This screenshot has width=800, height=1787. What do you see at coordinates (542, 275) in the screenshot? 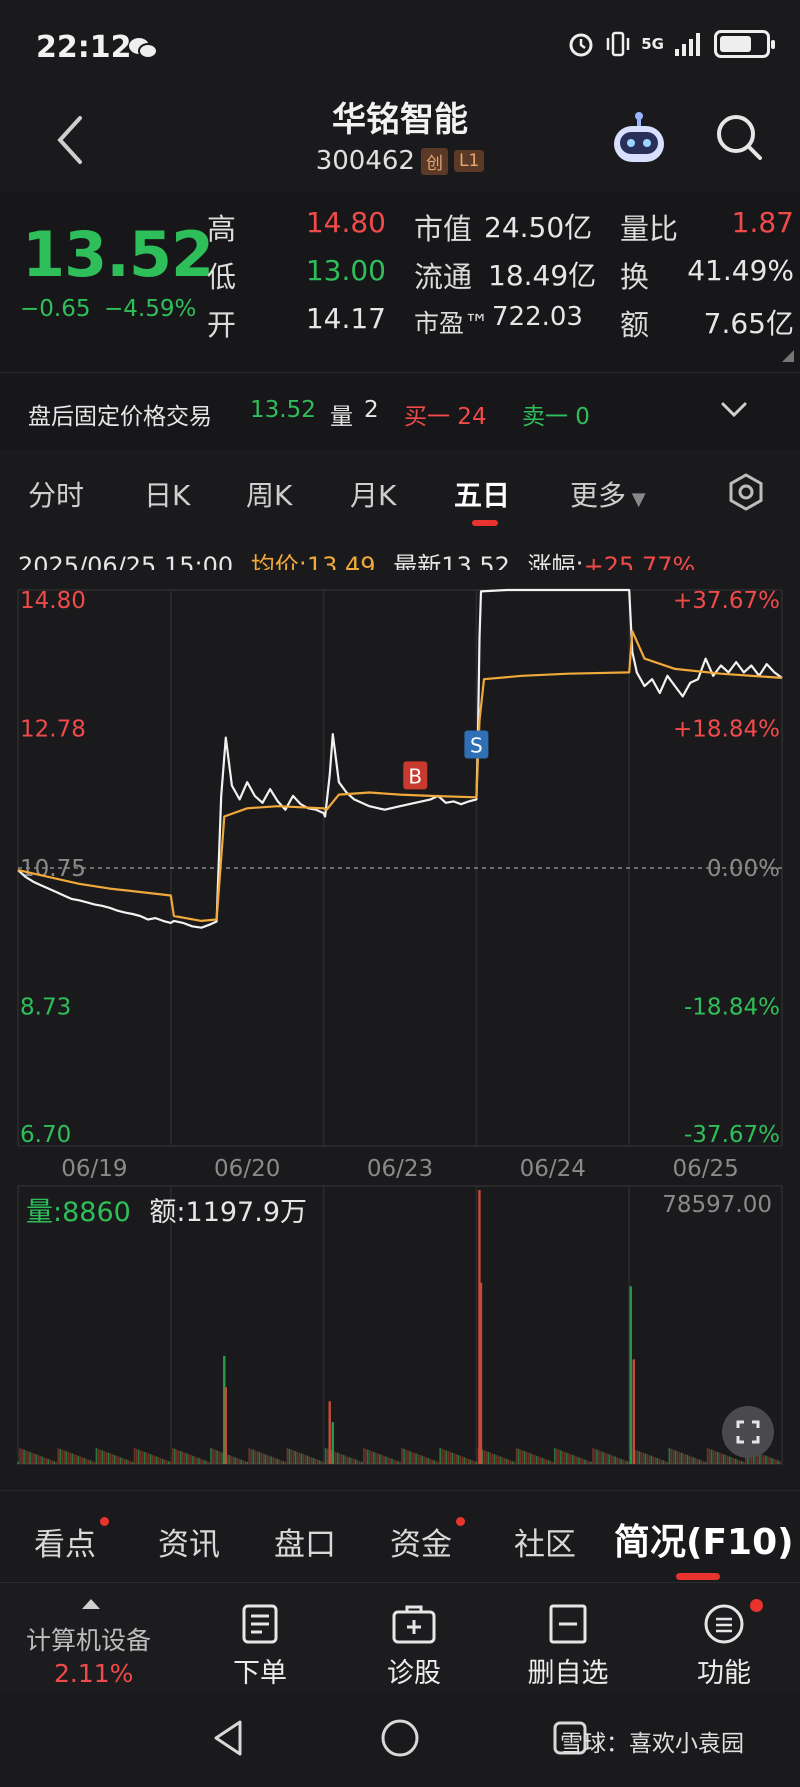
I see `float-cap-value: 18.49亿` at bounding box center [542, 275].